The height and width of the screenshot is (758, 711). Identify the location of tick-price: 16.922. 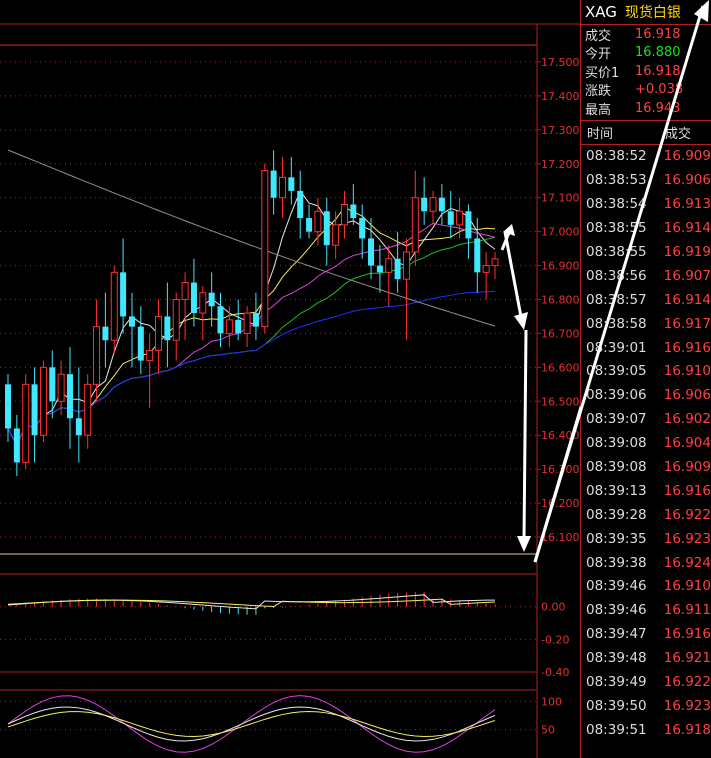
(687, 682).